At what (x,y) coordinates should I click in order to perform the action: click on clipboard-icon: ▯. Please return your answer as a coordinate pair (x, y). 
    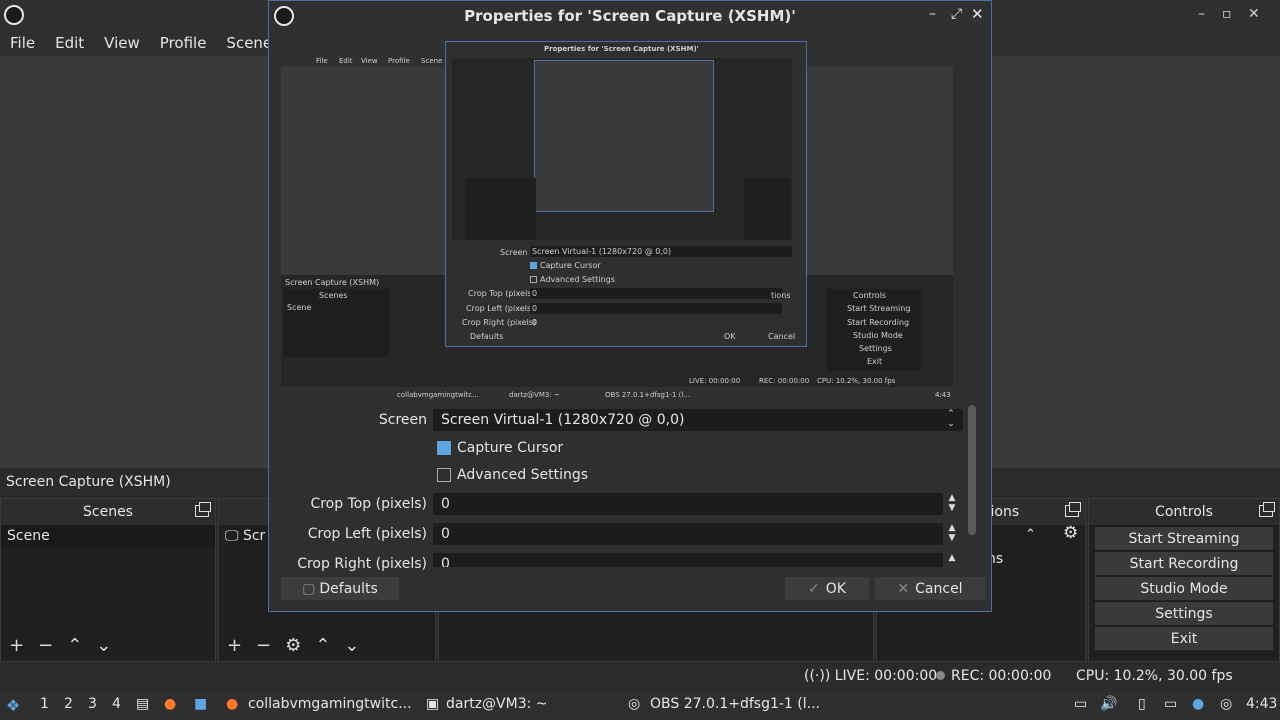
    Looking at the image, I should click on (1142, 704).